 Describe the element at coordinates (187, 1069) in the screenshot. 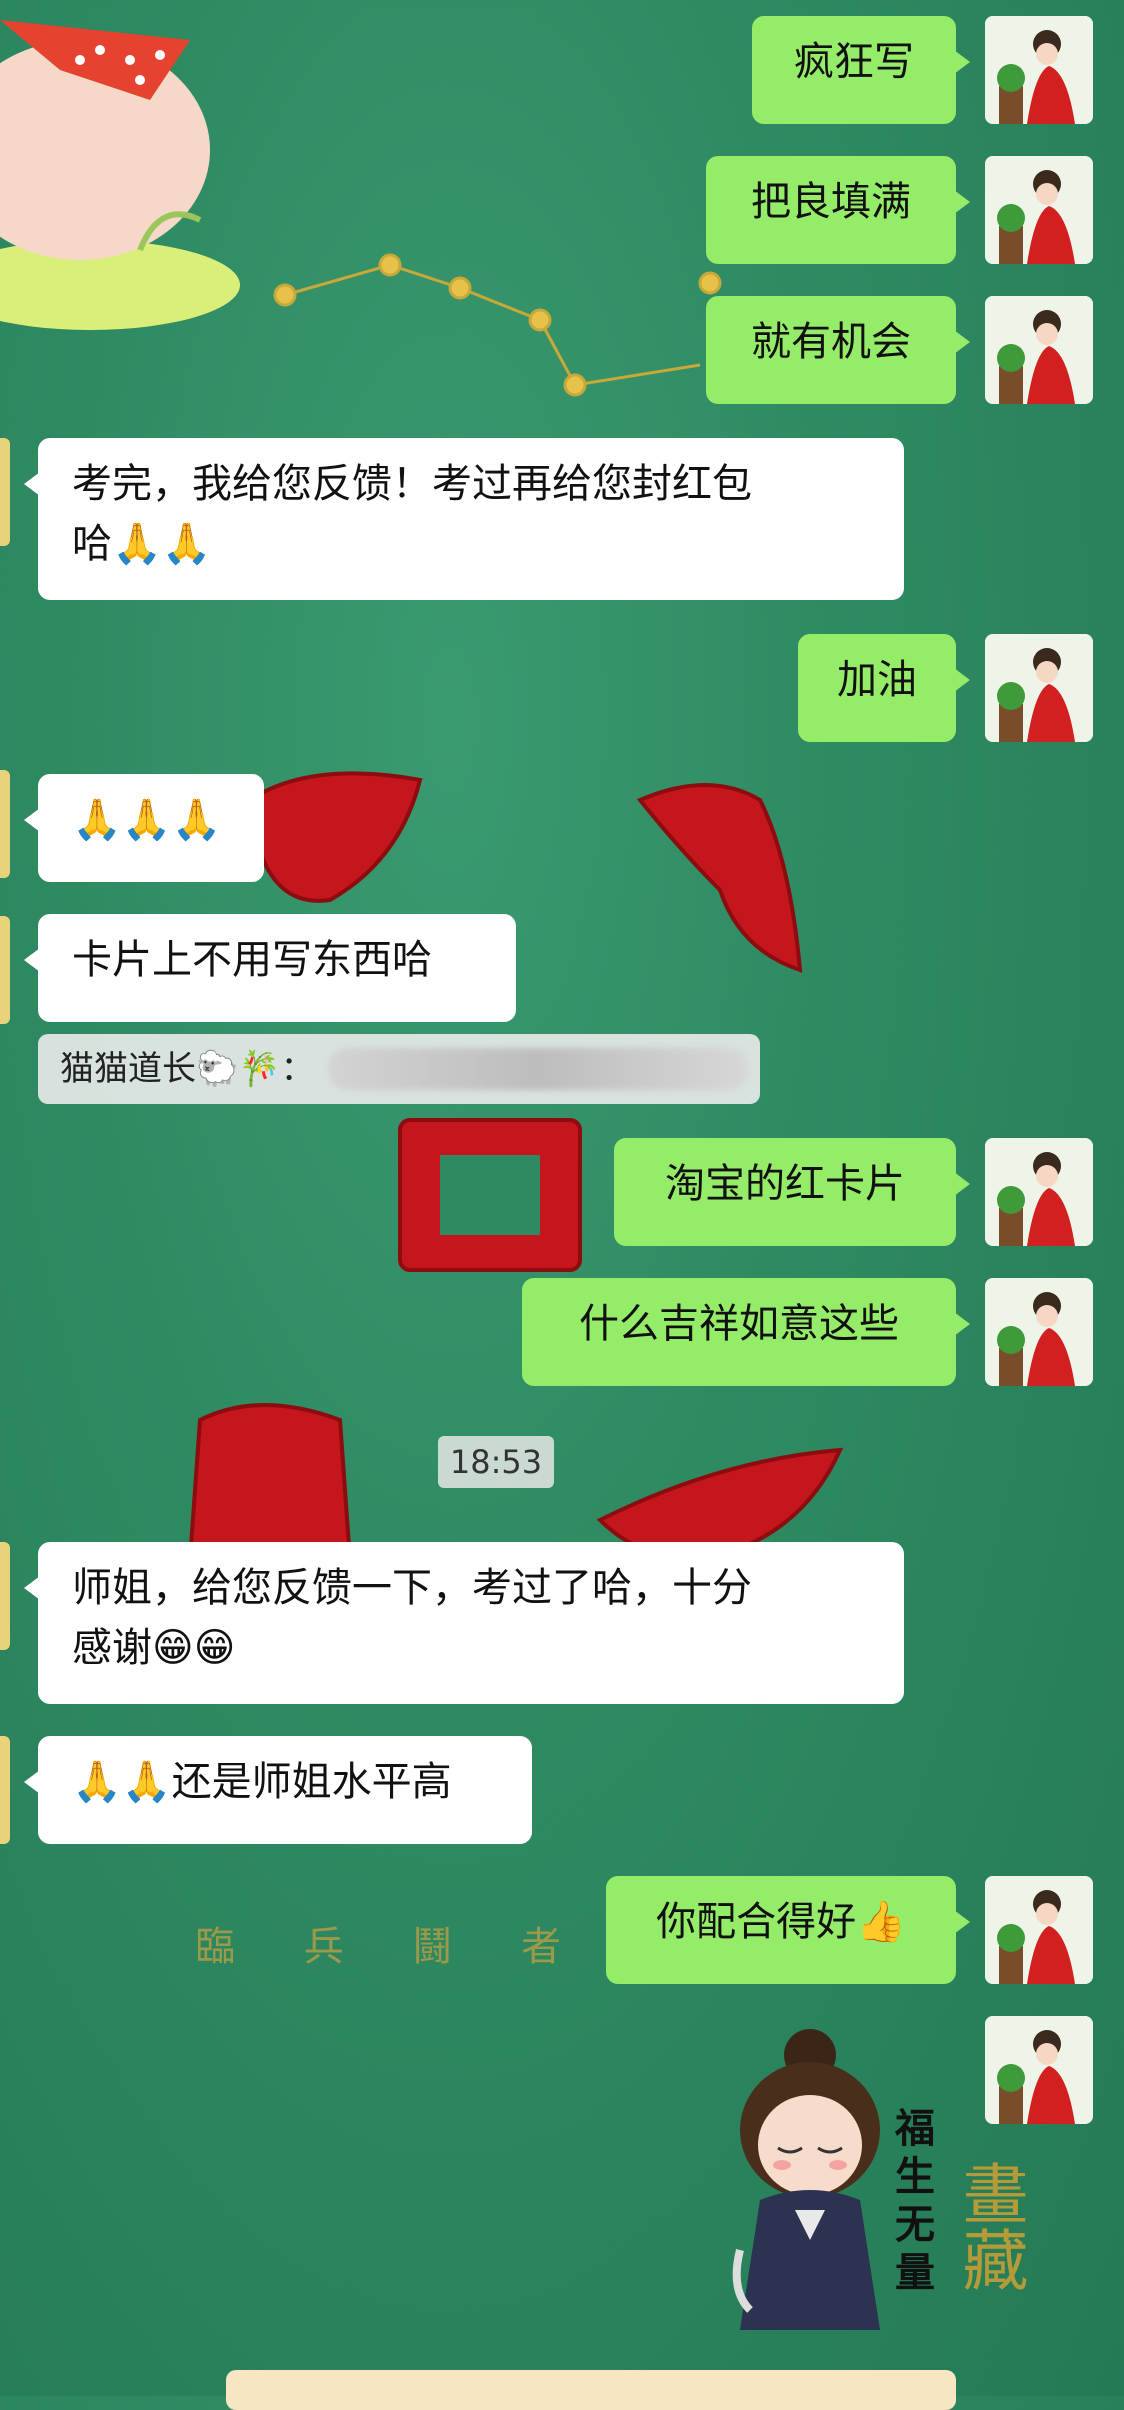

I see `quote-sender: 猫猫道长🐑🎋：` at that location.